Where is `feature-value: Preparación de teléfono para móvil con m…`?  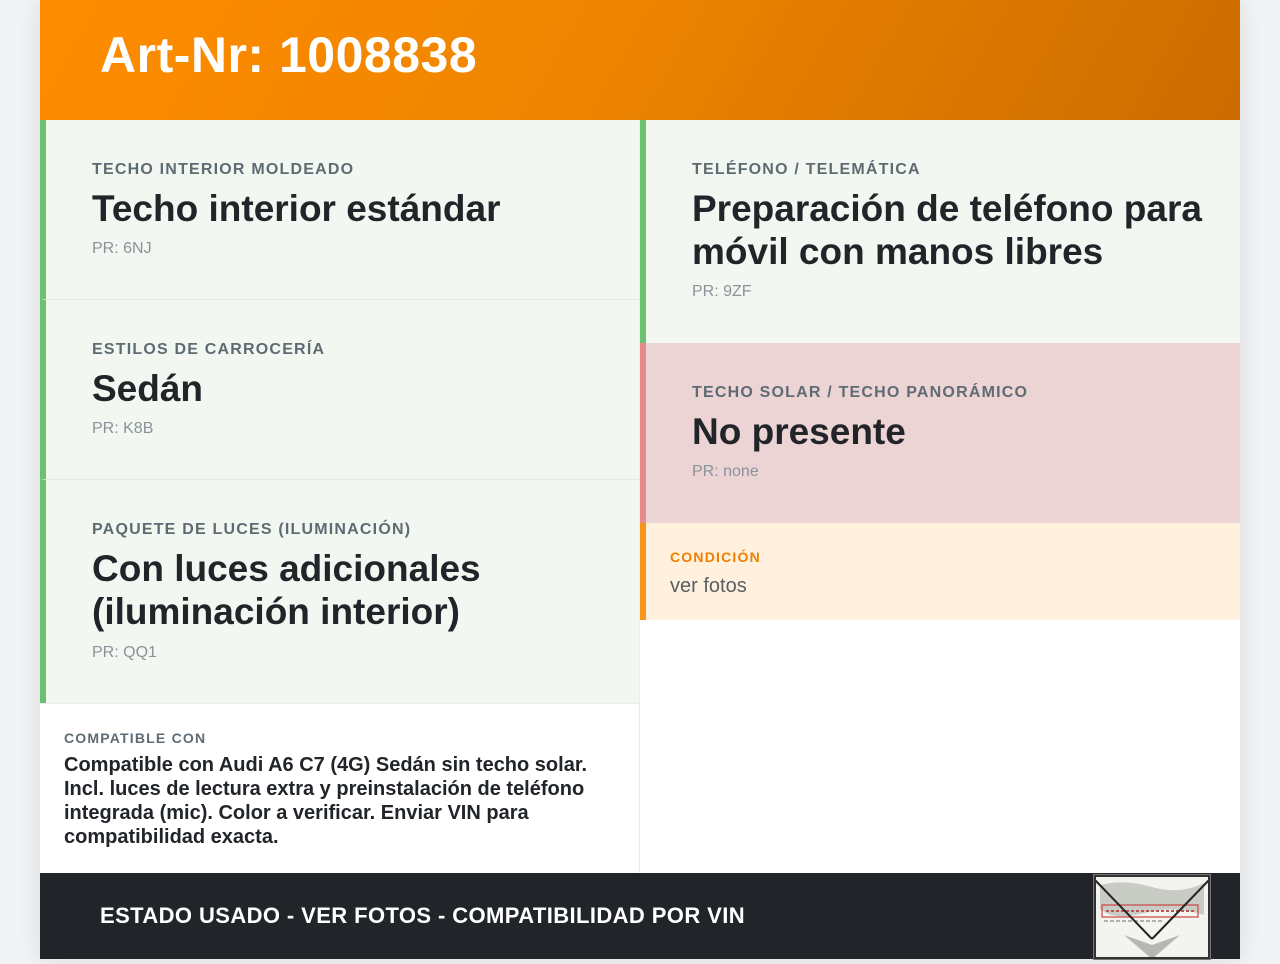 feature-value: Preparación de teléfono para móvil con m… is located at coordinates (947, 230).